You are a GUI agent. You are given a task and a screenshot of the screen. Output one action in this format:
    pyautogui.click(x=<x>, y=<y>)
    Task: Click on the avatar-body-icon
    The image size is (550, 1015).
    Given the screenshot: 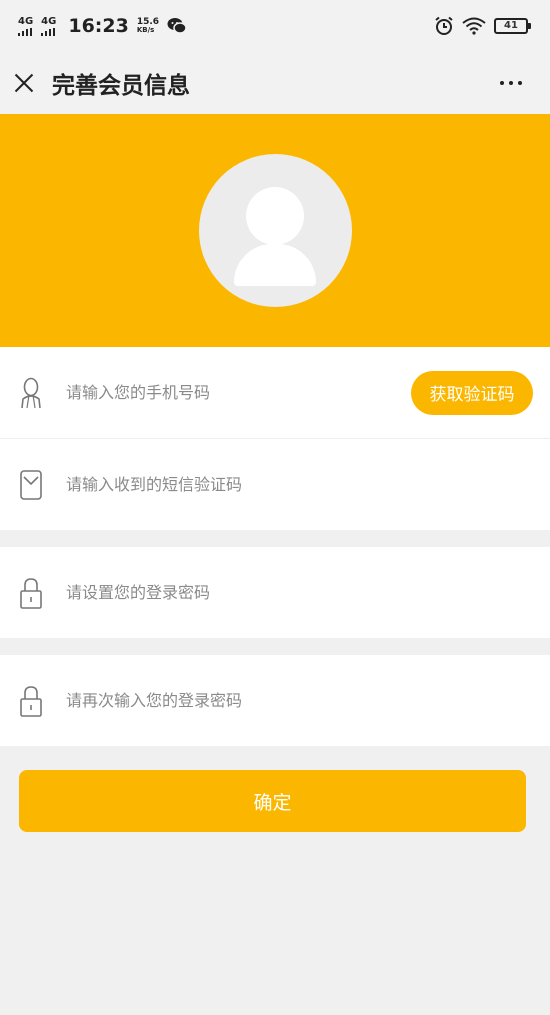 What is the action you would take?
    pyautogui.click(x=274, y=265)
    